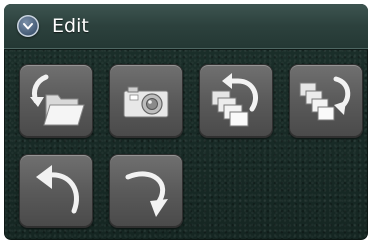 The image size is (372, 244). Describe the element at coordinates (146, 194) in the screenshot. I see `rotate-right-icon` at that location.